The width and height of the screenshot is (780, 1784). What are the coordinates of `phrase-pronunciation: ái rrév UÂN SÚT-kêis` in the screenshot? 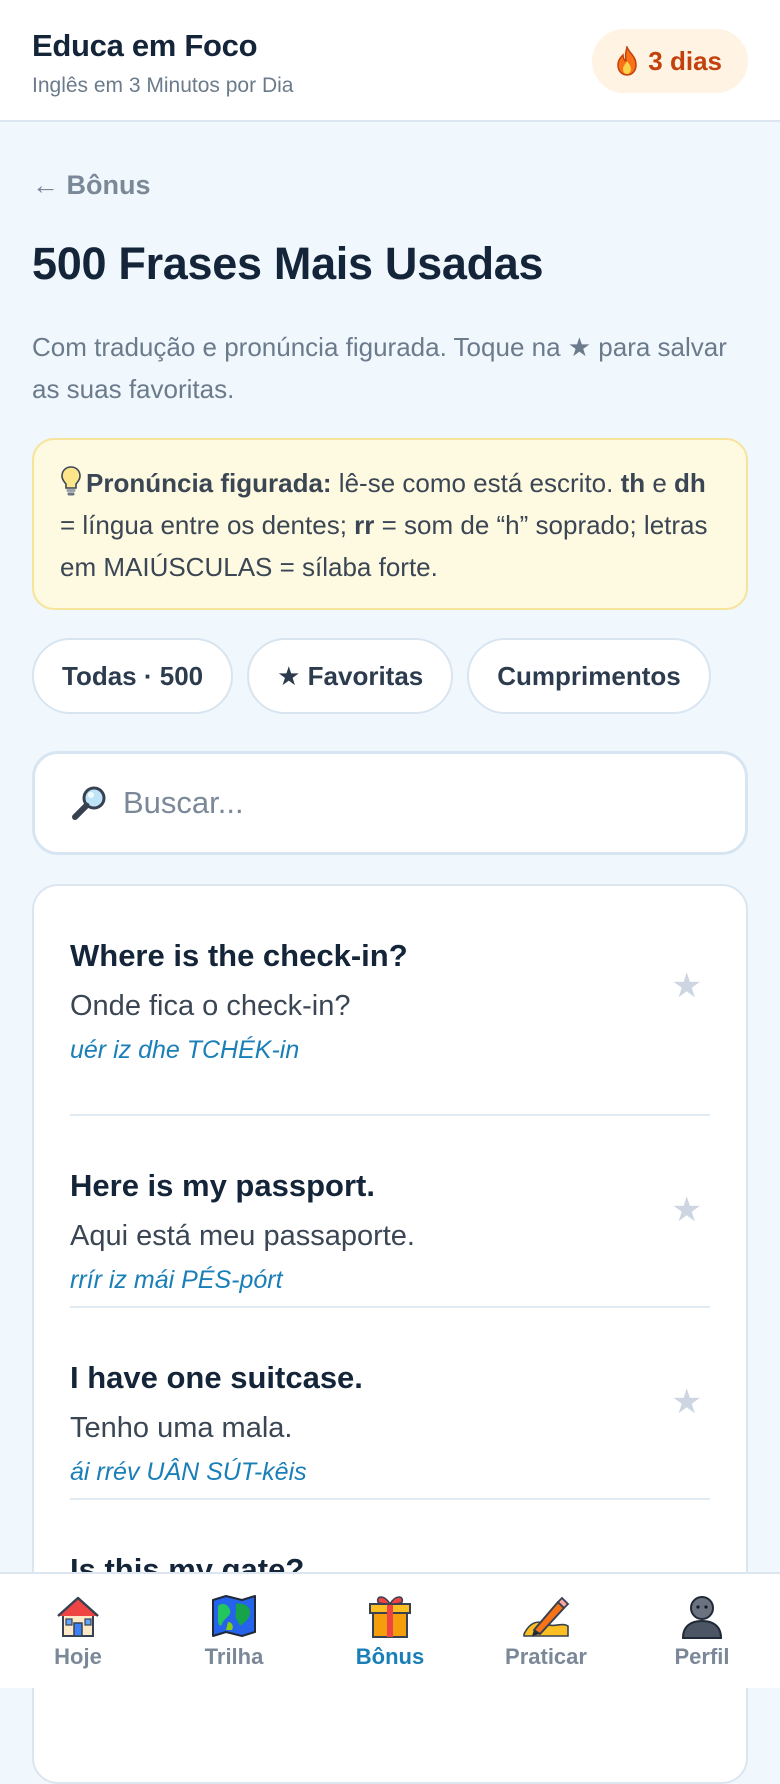 It's located at (188, 1472).